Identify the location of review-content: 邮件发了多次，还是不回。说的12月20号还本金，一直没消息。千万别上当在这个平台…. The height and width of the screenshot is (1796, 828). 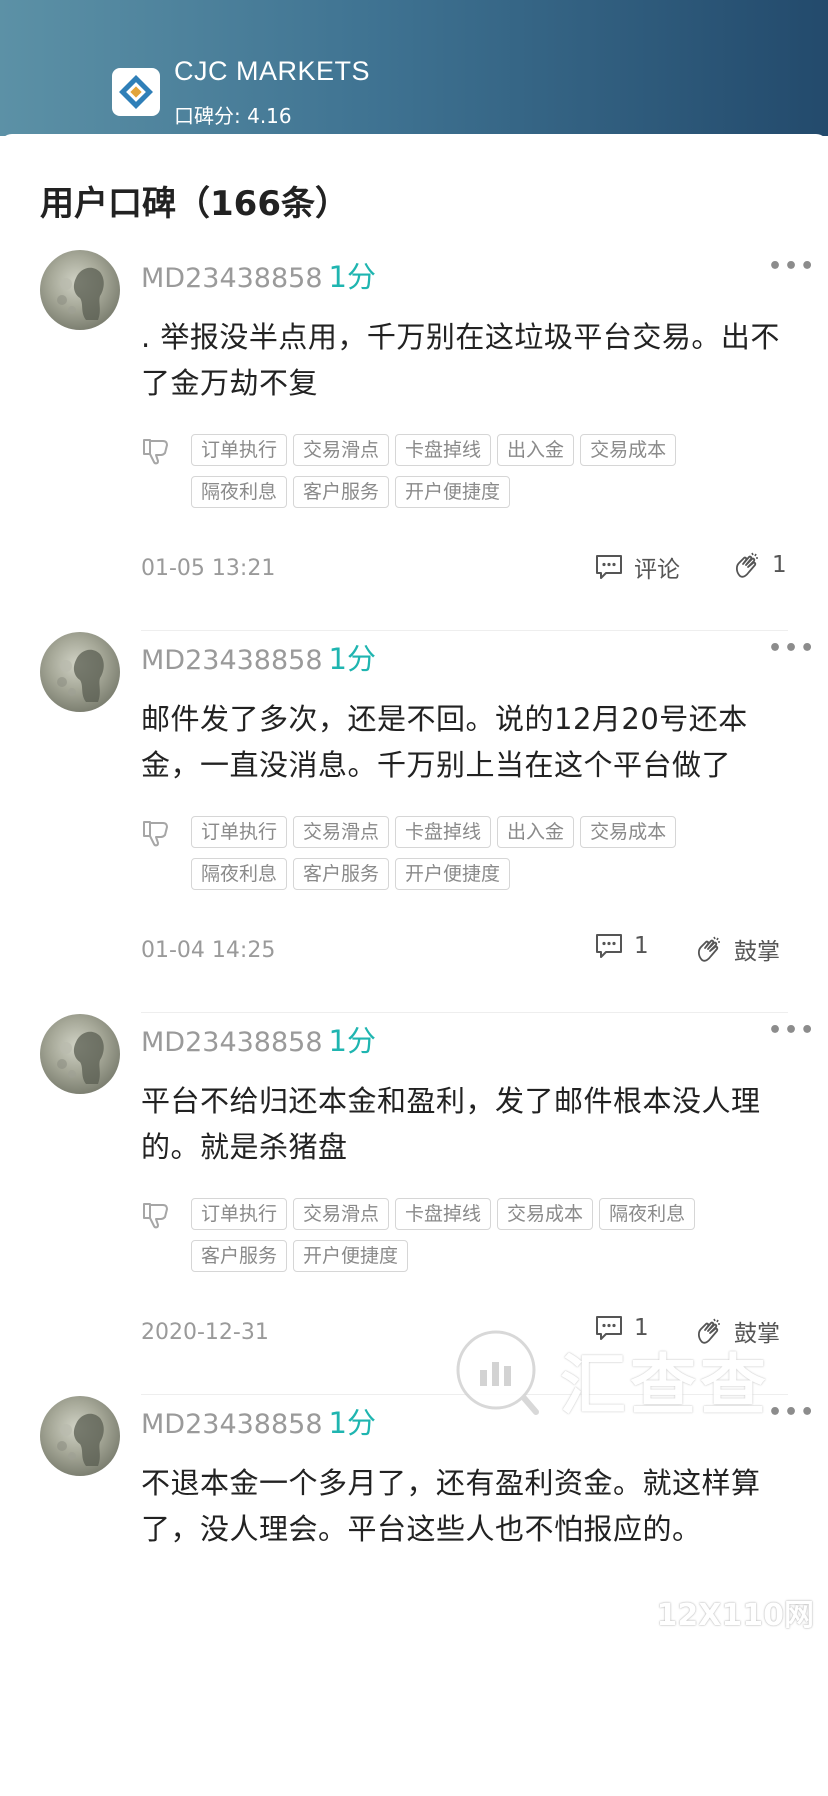
(444, 742).